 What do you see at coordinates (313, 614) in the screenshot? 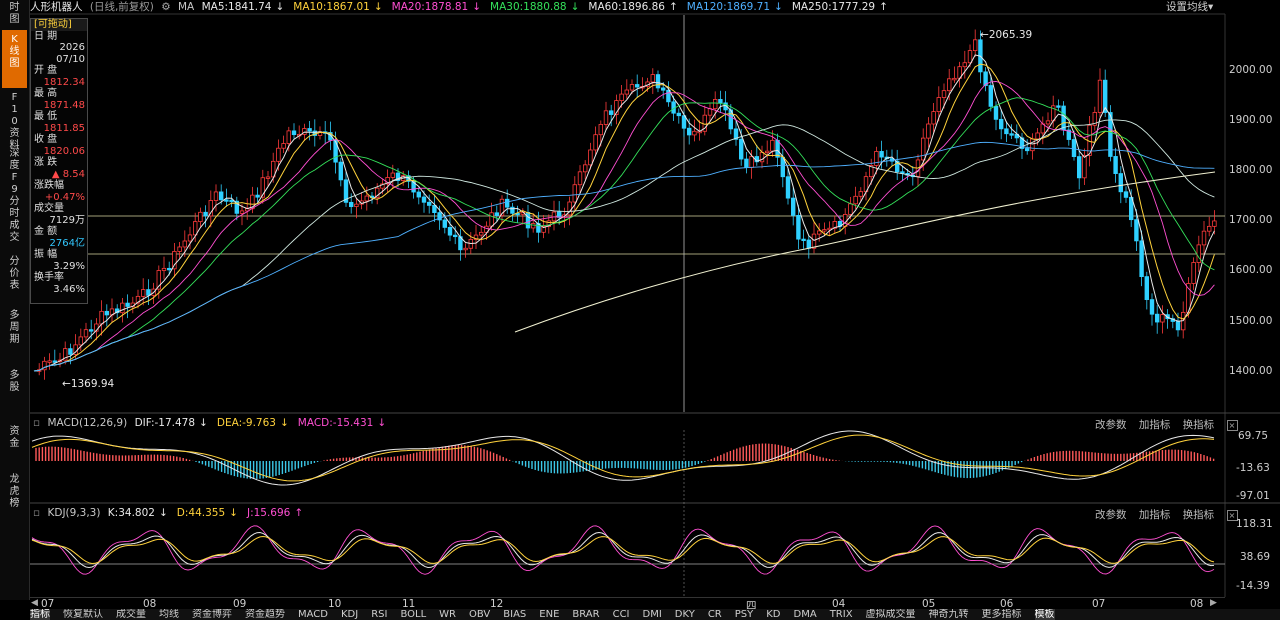
I see `indicator-tab: MACD` at bounding box center [313, 614].